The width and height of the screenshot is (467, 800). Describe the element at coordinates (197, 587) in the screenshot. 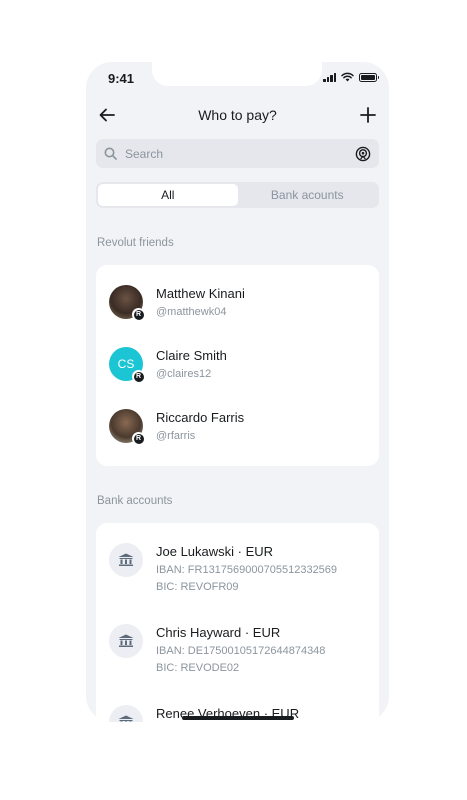

I see `bank-bic: BIC: REVOFR09` at that location.